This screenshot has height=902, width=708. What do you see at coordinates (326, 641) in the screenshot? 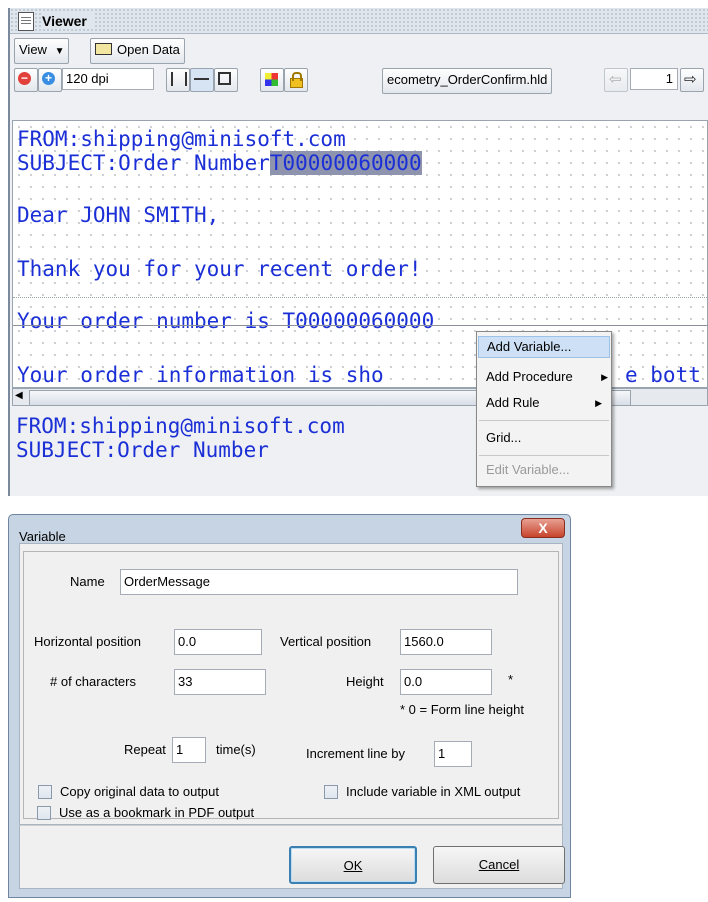
I see `vertical-position-label: Vertical position` at bounding box center [326, 641].